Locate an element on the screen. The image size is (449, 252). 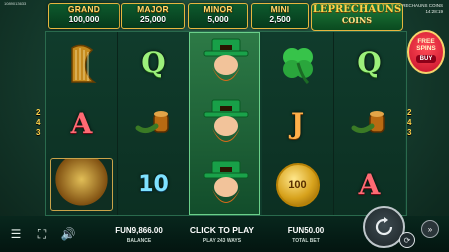
pot-of-gold-icon is located at coordinates (81, 184).